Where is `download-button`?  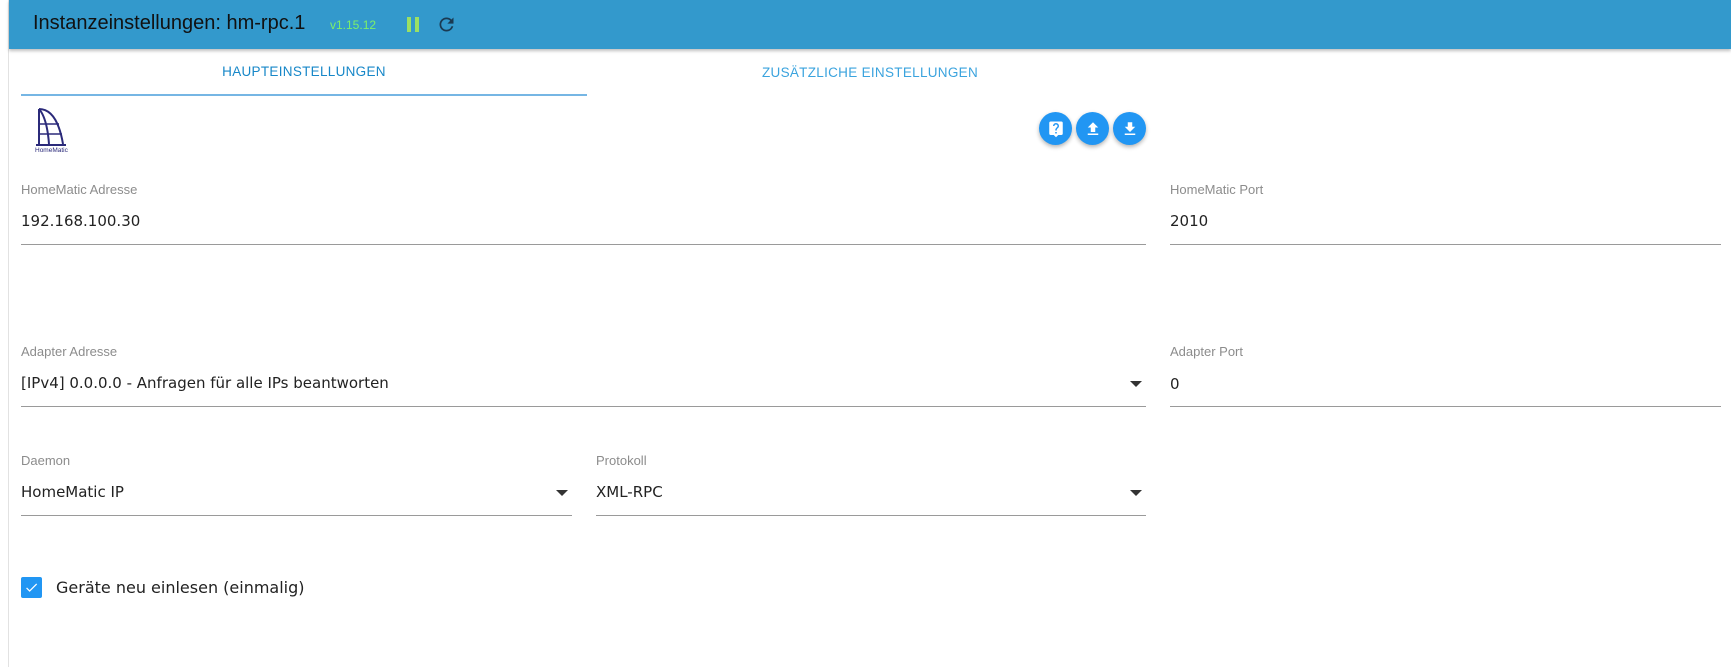 download-button is located at coordinates (1129, 128).